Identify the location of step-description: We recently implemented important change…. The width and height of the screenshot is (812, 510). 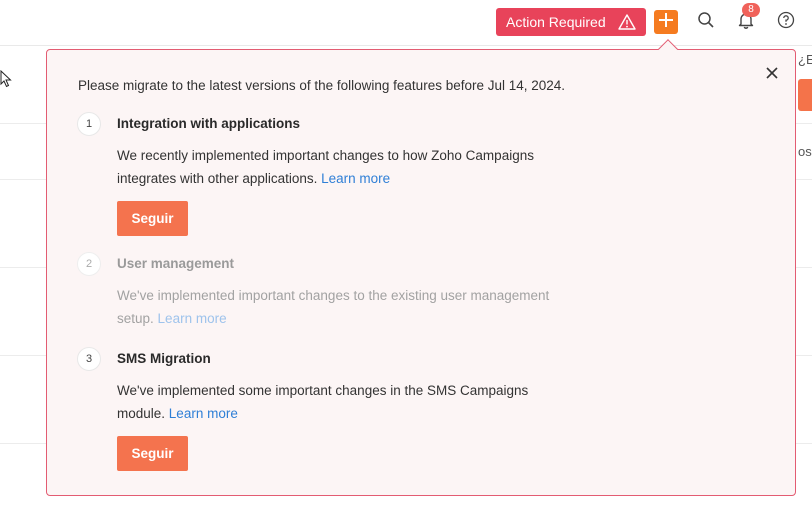
(337, 167).